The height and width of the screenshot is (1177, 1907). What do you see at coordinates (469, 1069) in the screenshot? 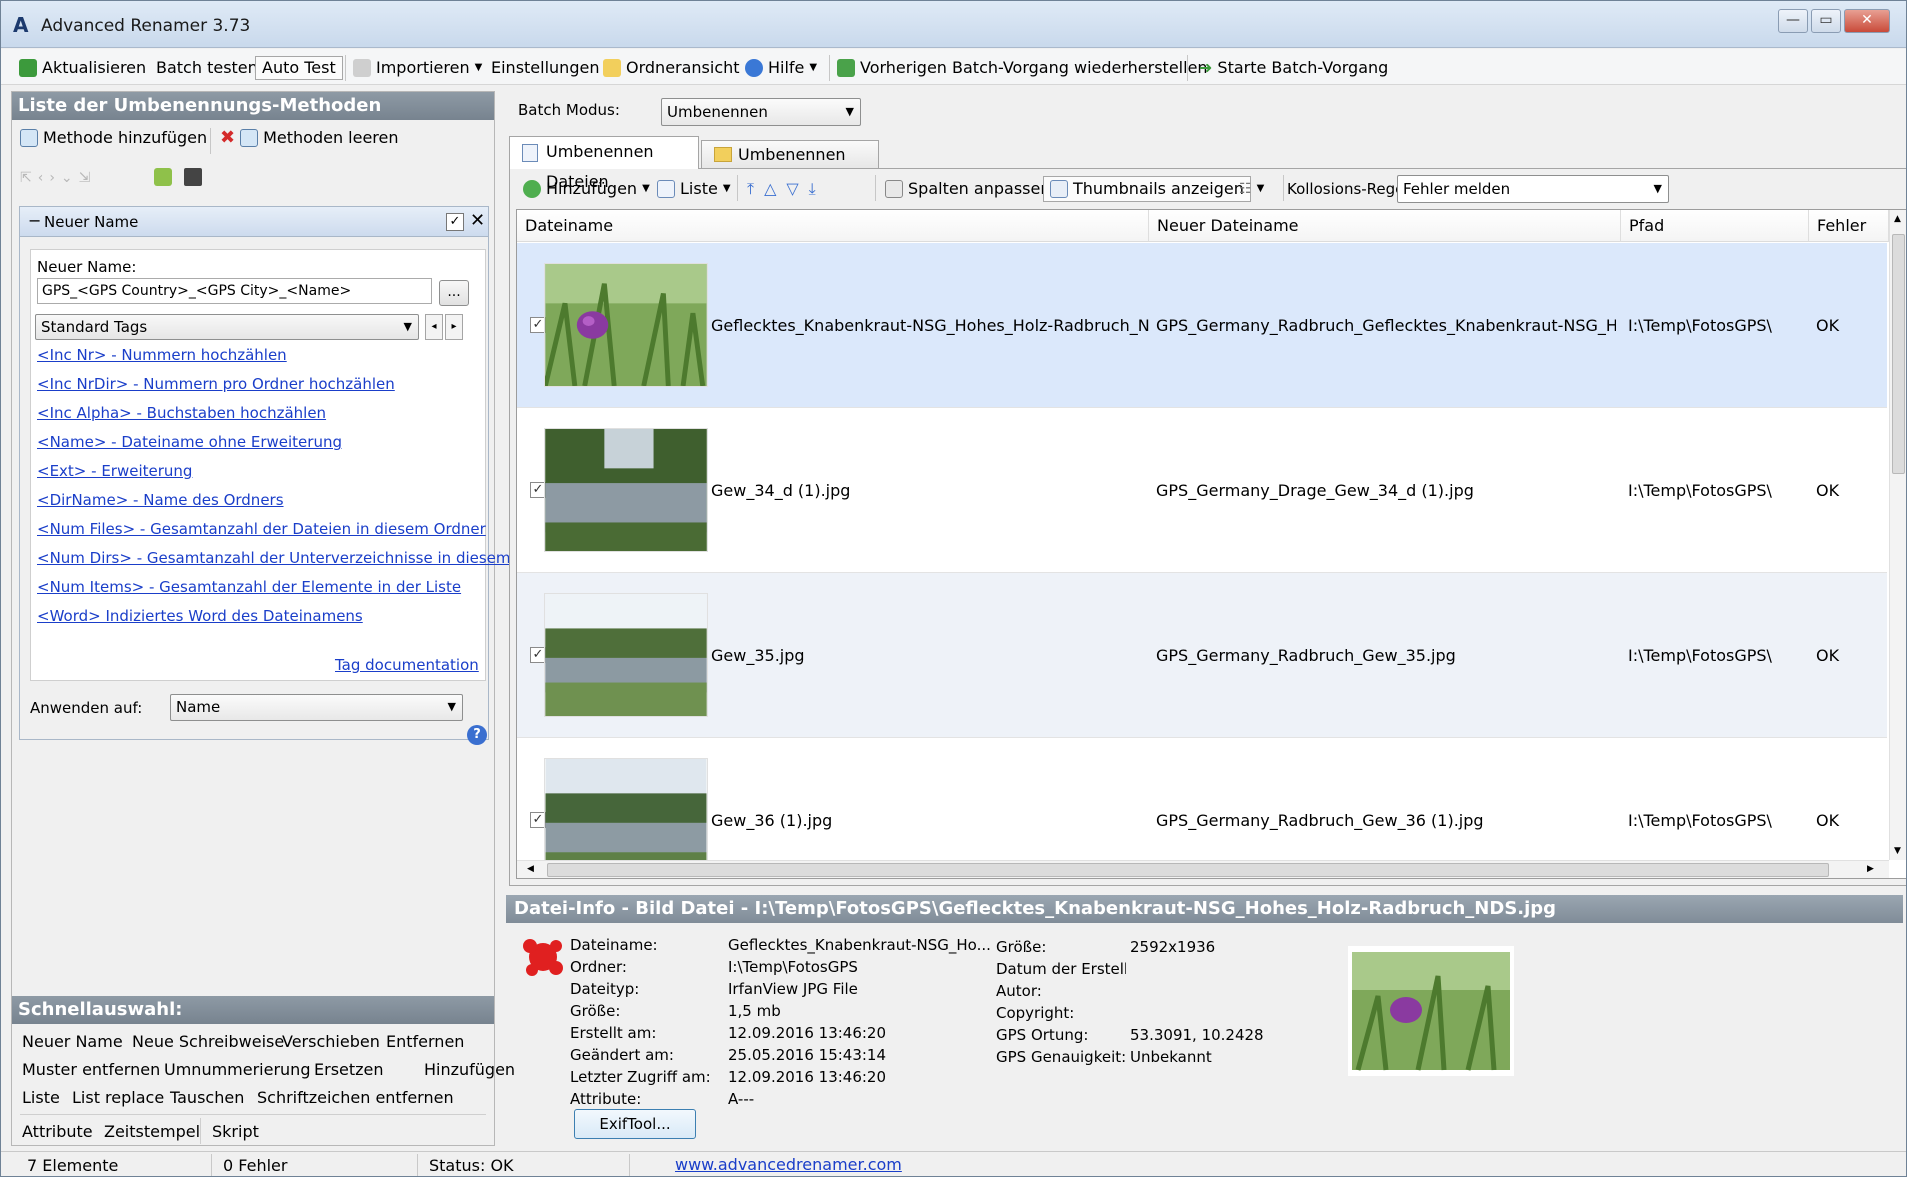
I see `quick-add: Hinzufügen` at bounding box center [469, 1069].